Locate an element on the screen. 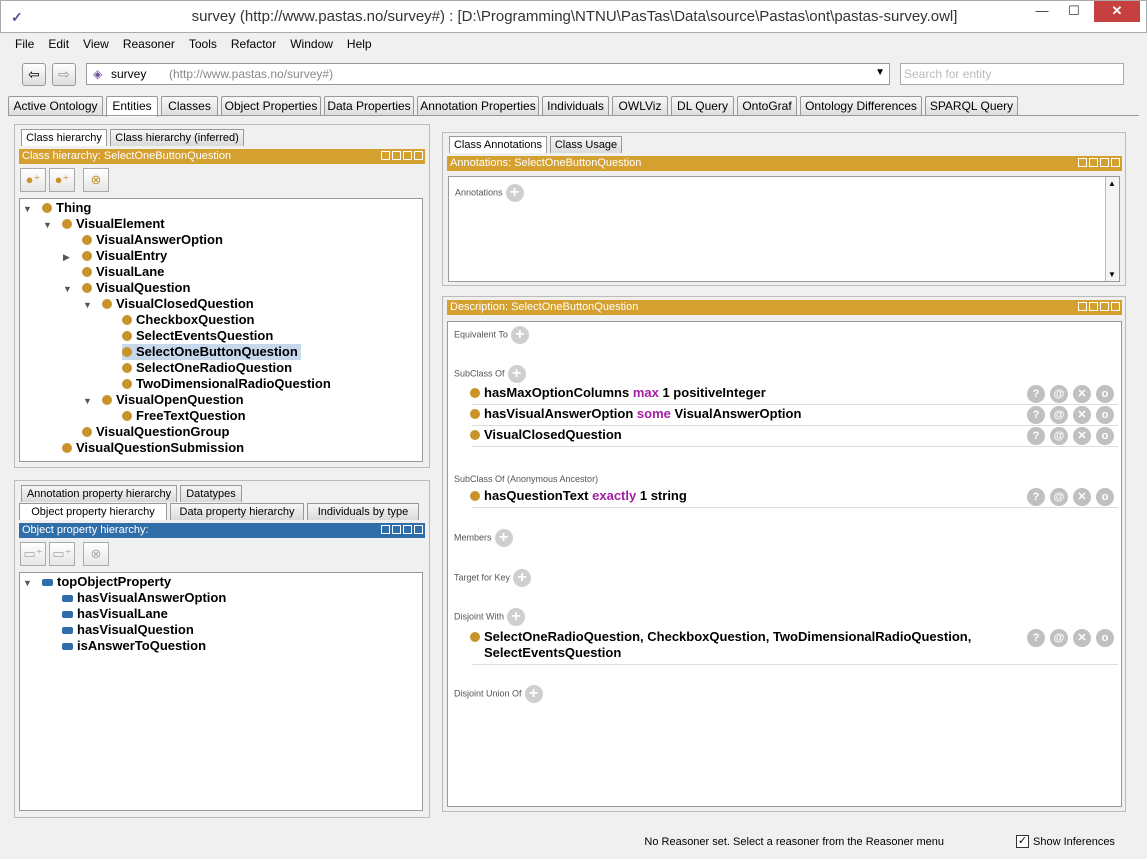  add-member-button: + is located at coordinates (503, 538).